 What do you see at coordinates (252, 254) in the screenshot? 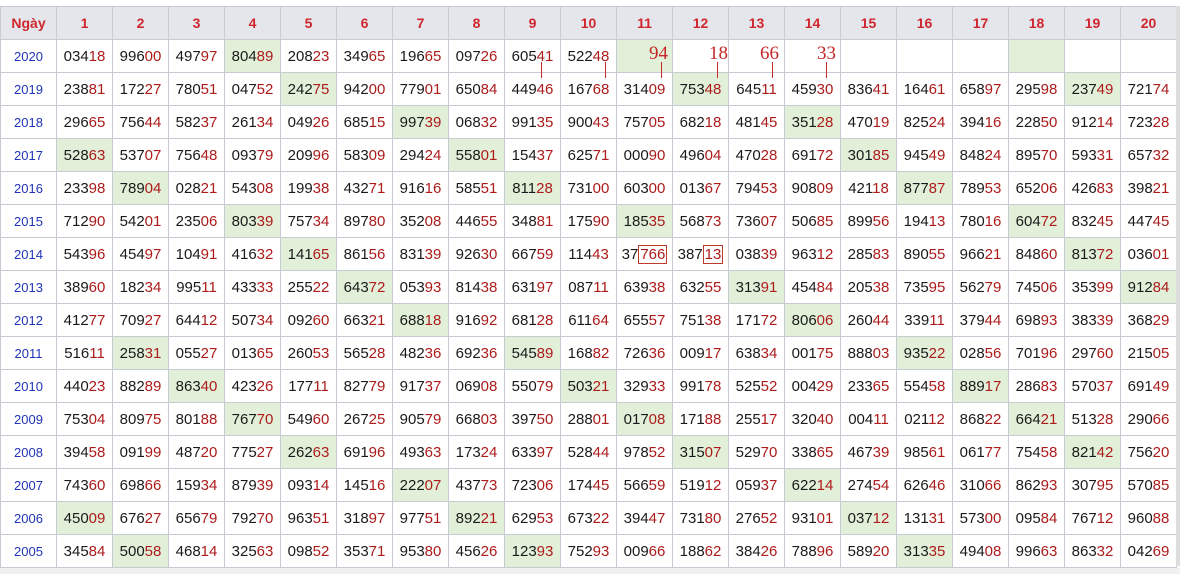
I see `result-cell: 41632` at bounding box center [252, 254].